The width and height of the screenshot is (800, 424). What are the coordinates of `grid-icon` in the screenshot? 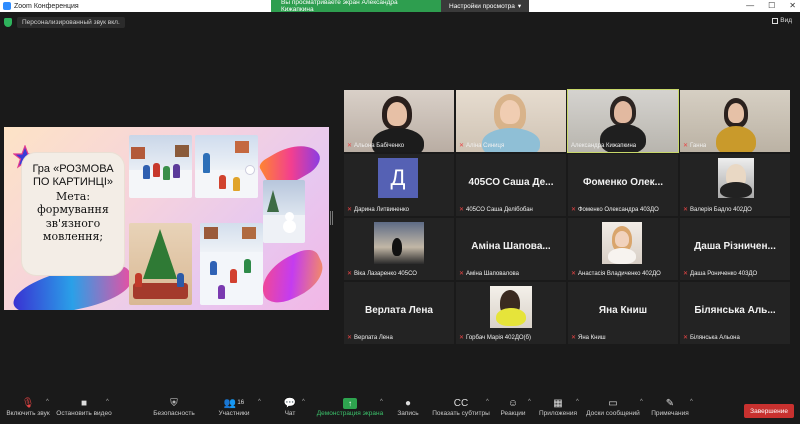 It's located at (775, 20).